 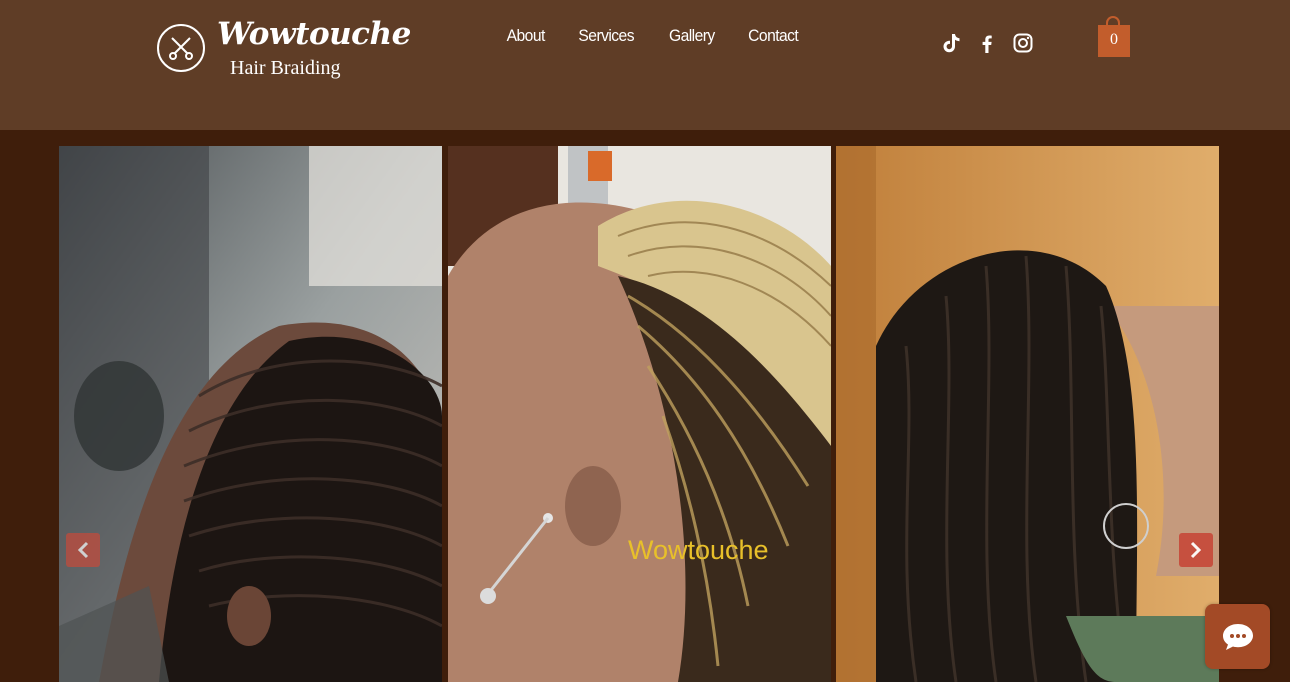 I want to click on gallery-next-button, so click(x=1196, y=550).